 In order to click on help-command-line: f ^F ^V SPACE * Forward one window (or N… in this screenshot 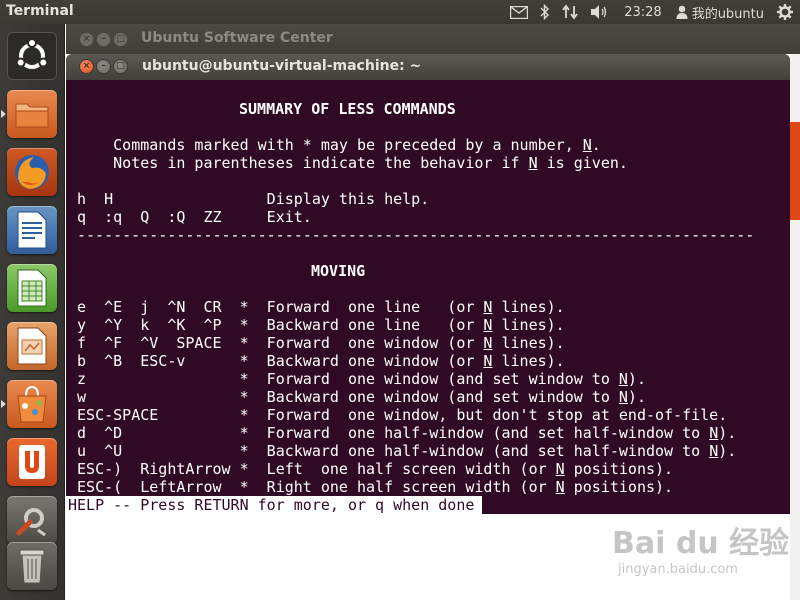, I will do `click(316, 343)`.